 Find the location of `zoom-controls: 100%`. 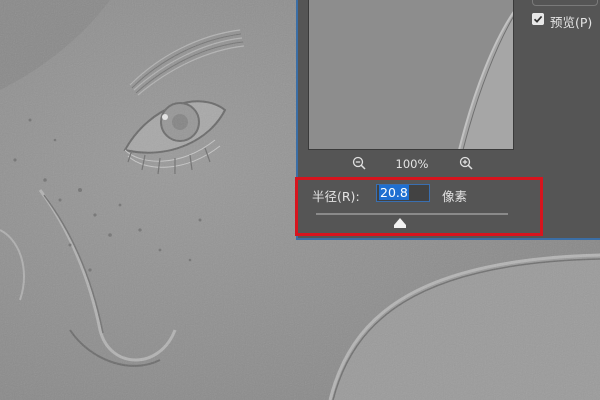

zoom-controls: 100% is located at coordinates (413, 163).